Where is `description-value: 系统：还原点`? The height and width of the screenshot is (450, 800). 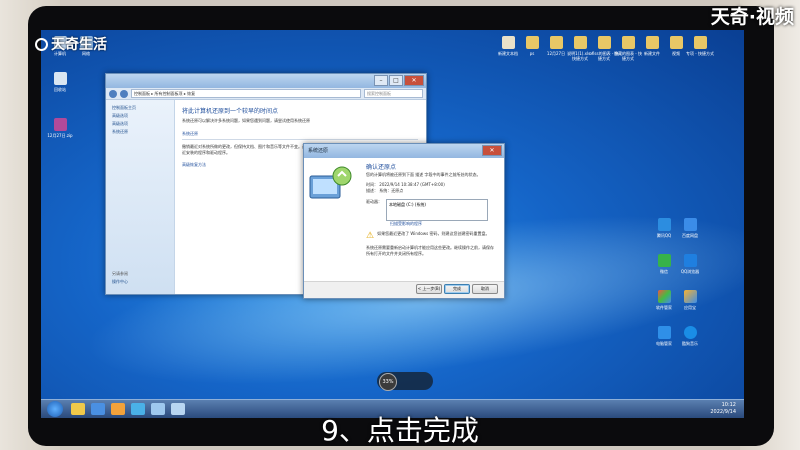
description-value: 系统：还原点 is located at coordinates (391, 190).